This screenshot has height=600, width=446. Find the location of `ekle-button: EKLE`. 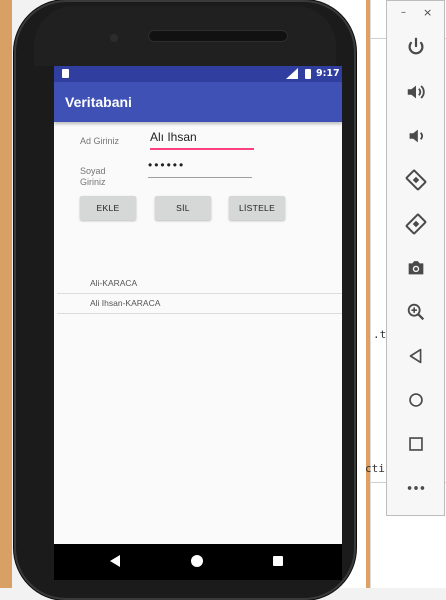

ekle-button: EKLE is located at coordinates (108, 208).